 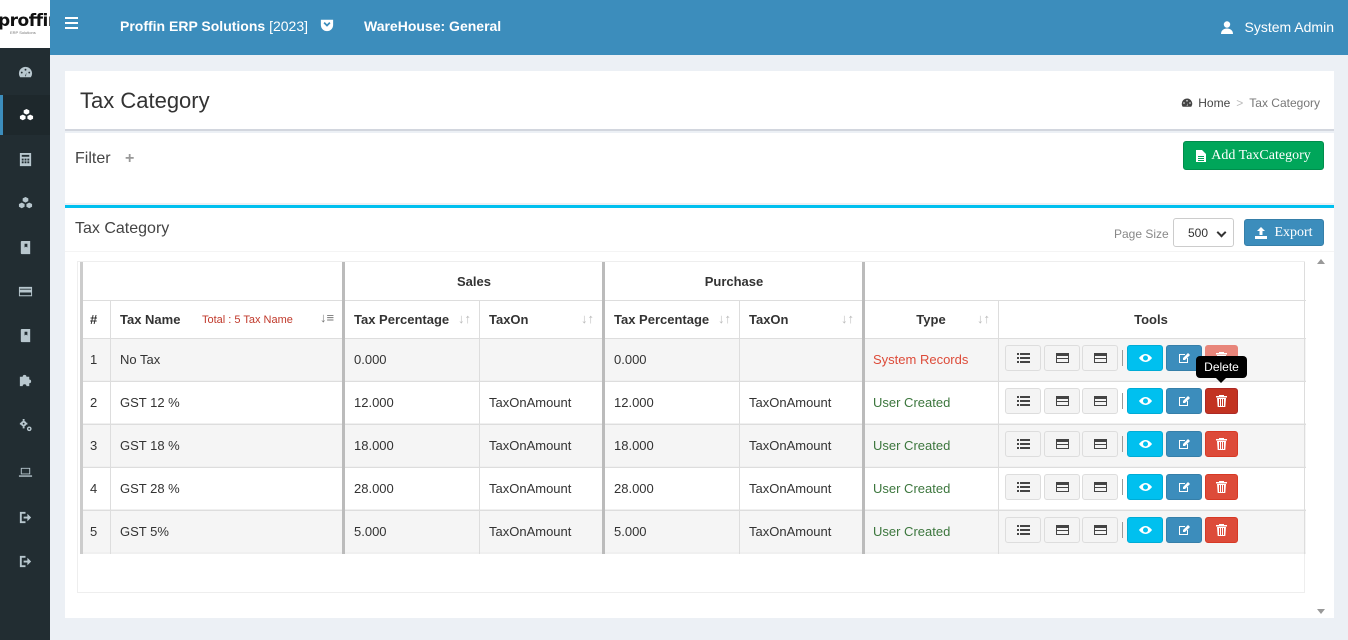 I want to click on col-header-tax-name: Tax Name, so click(x=150, y=319).